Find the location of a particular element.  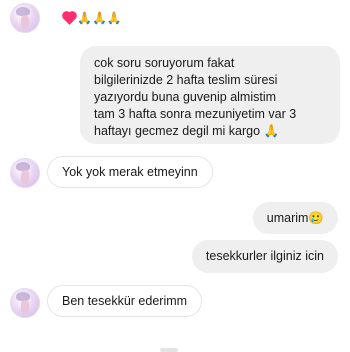

message-line: bilgilerinizde 2 hafta teslim süresi is located at coordinates (186, 79).